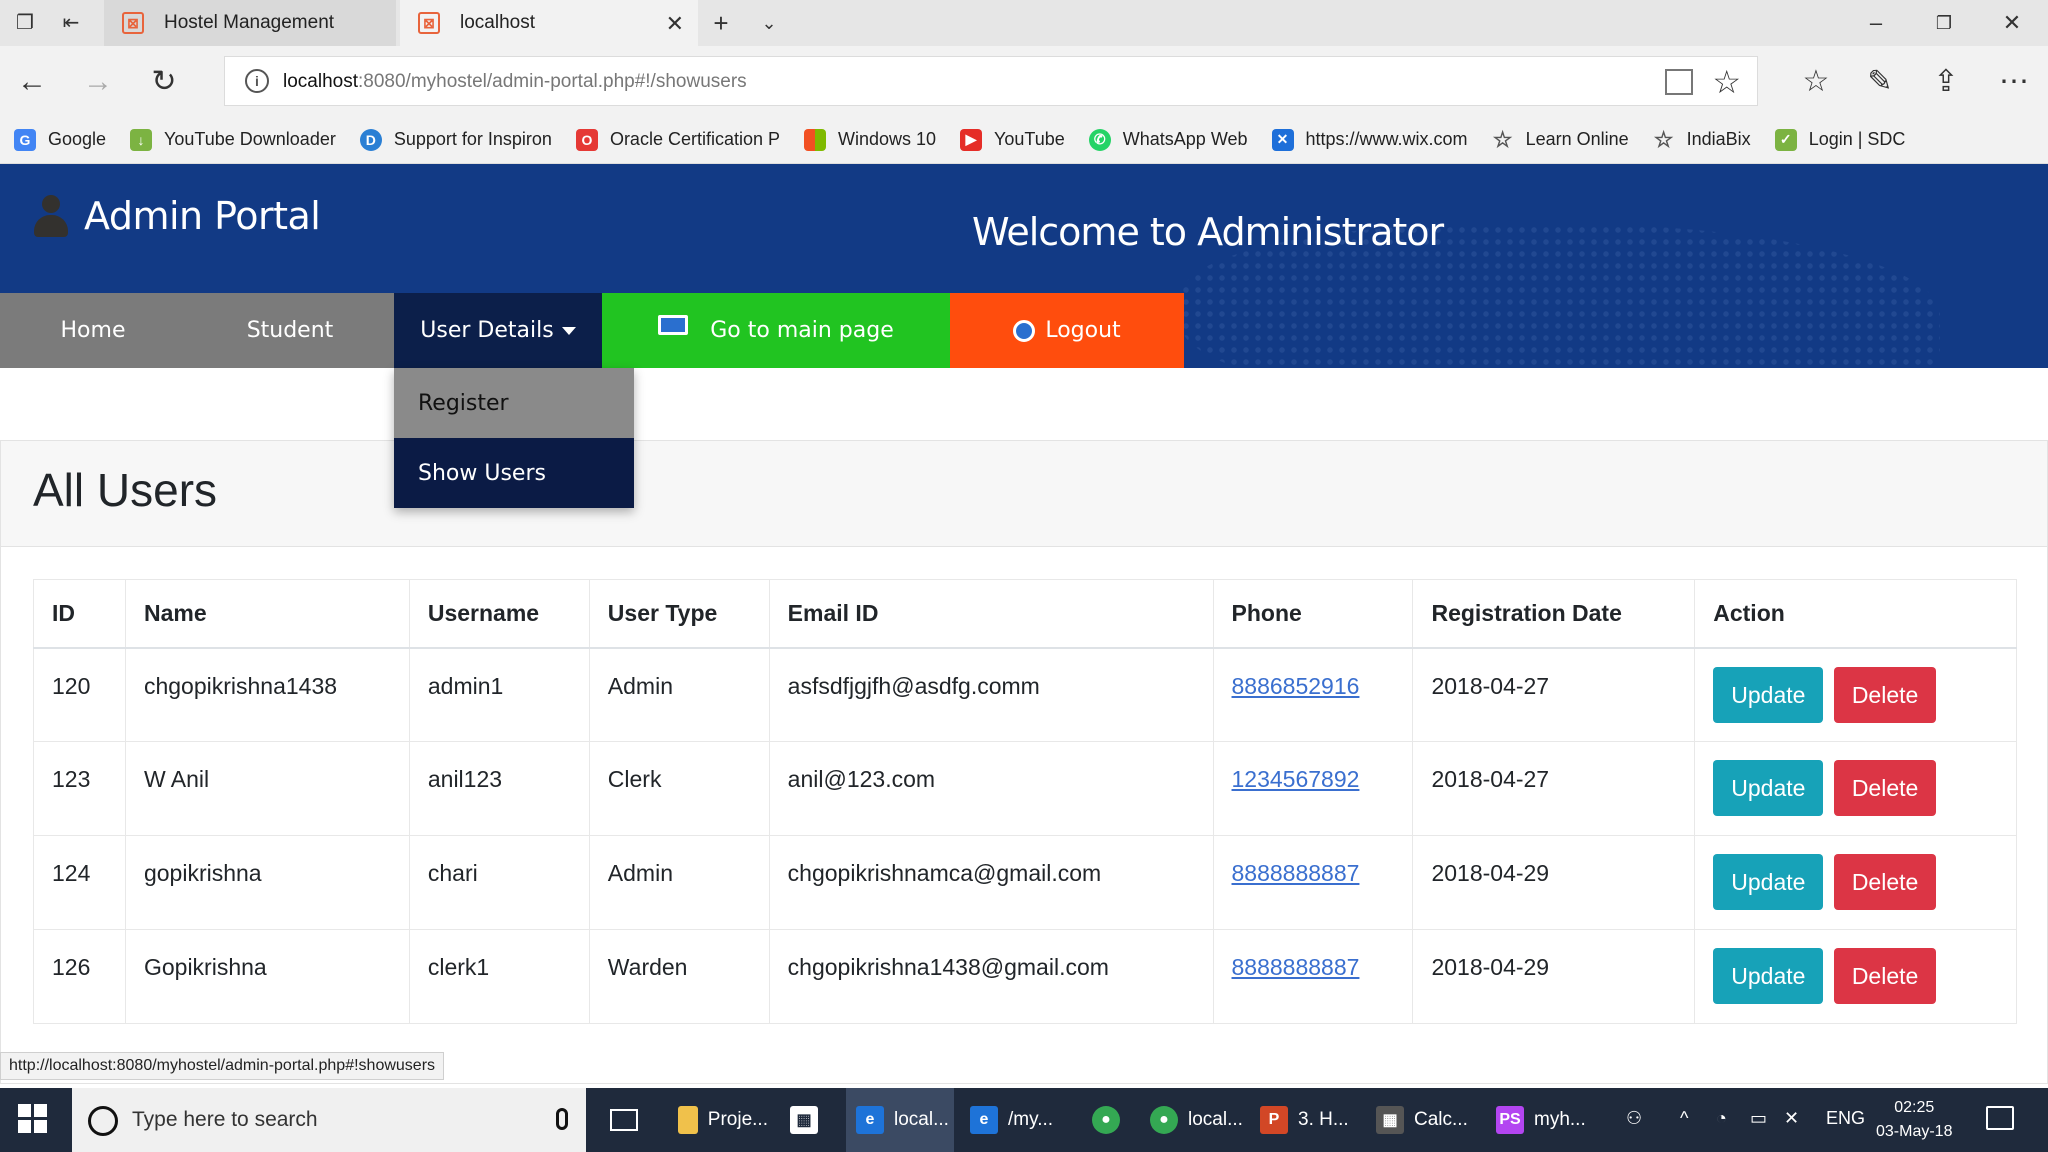  What do you see at coordinates (562, 1119) in the screenshot?
I see `microphone-icon` at bounding box center [562, 1119].